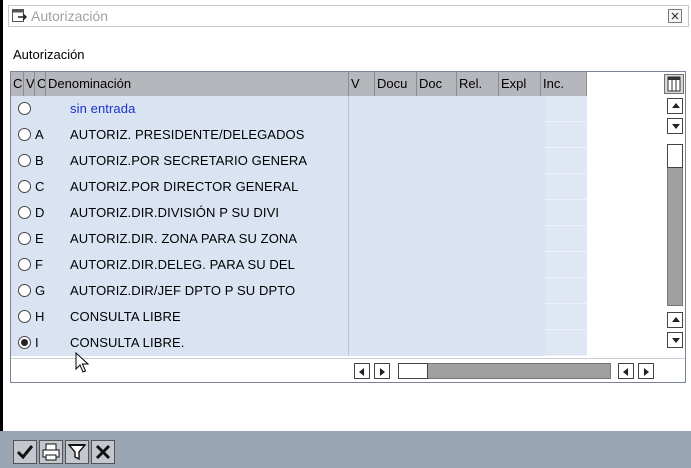 The image size is (691, 468). What do you see at coordinates (39, 264) in the screenshot?
I see `row-code: F` at bounding box center [39, 264].